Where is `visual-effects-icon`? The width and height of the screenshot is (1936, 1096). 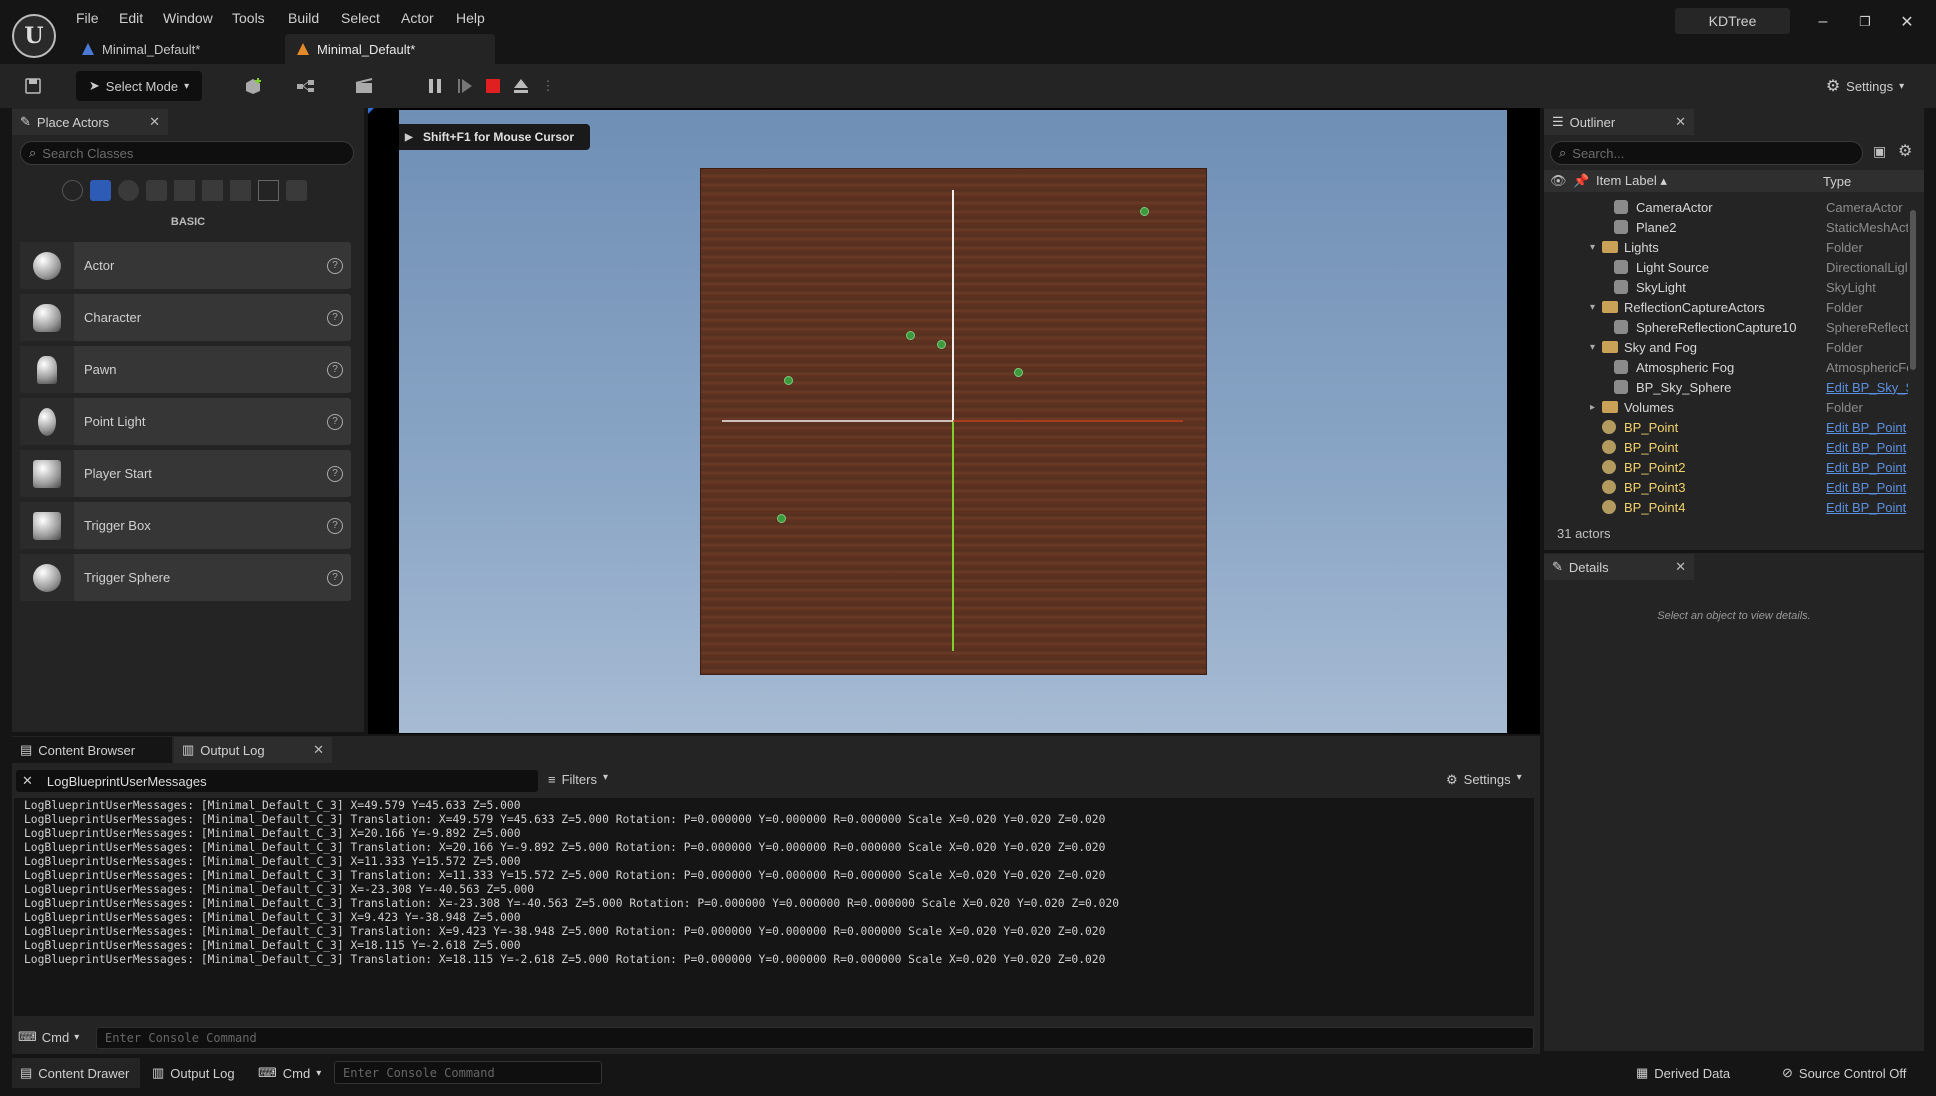
visual-effects-icon is located at coordinates (212, 190).